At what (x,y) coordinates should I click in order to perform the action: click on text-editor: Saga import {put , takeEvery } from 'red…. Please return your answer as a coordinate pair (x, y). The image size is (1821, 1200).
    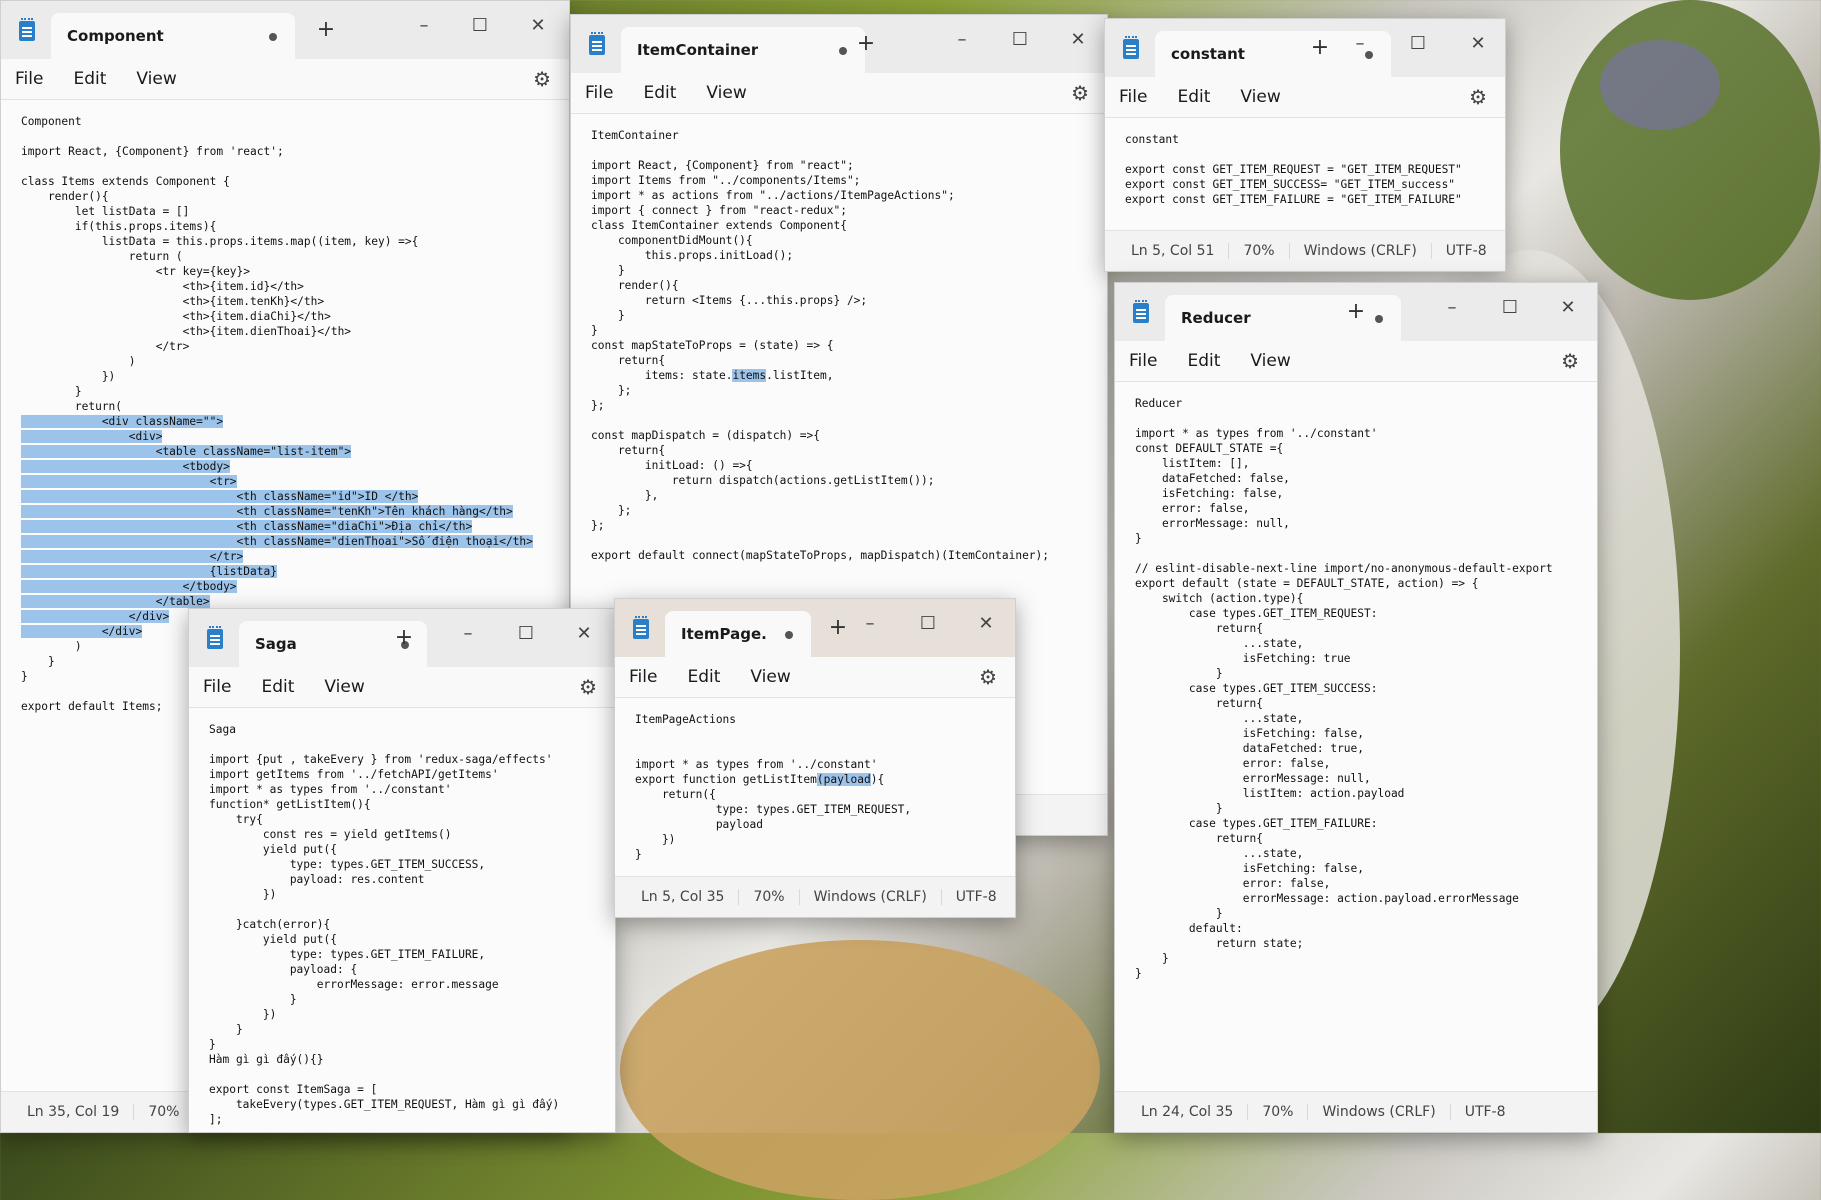
    Looking at the image, I should click on (402, 919).